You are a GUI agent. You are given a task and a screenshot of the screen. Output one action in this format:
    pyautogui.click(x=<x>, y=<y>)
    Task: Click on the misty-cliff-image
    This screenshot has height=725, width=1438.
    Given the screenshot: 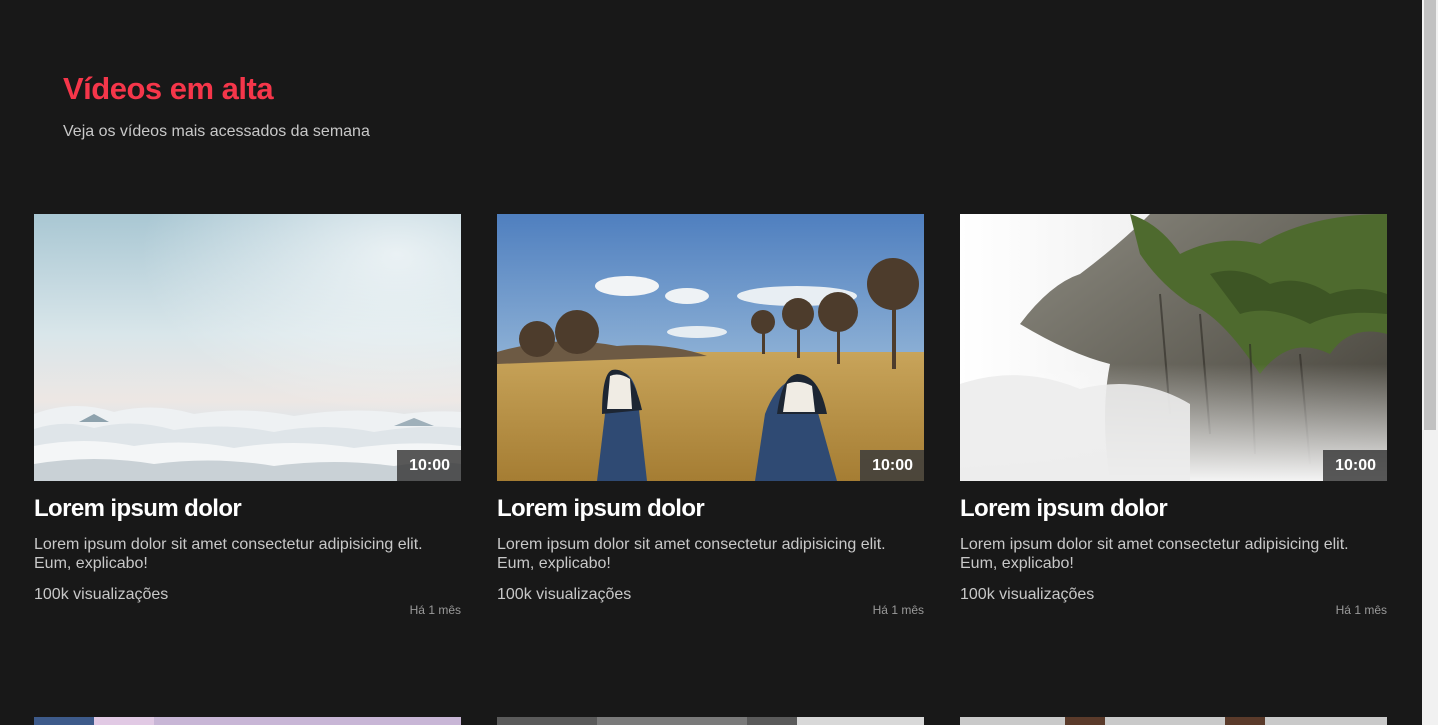 What is the action you would take?
    pyautogui.click(x=1173, y=347)
    